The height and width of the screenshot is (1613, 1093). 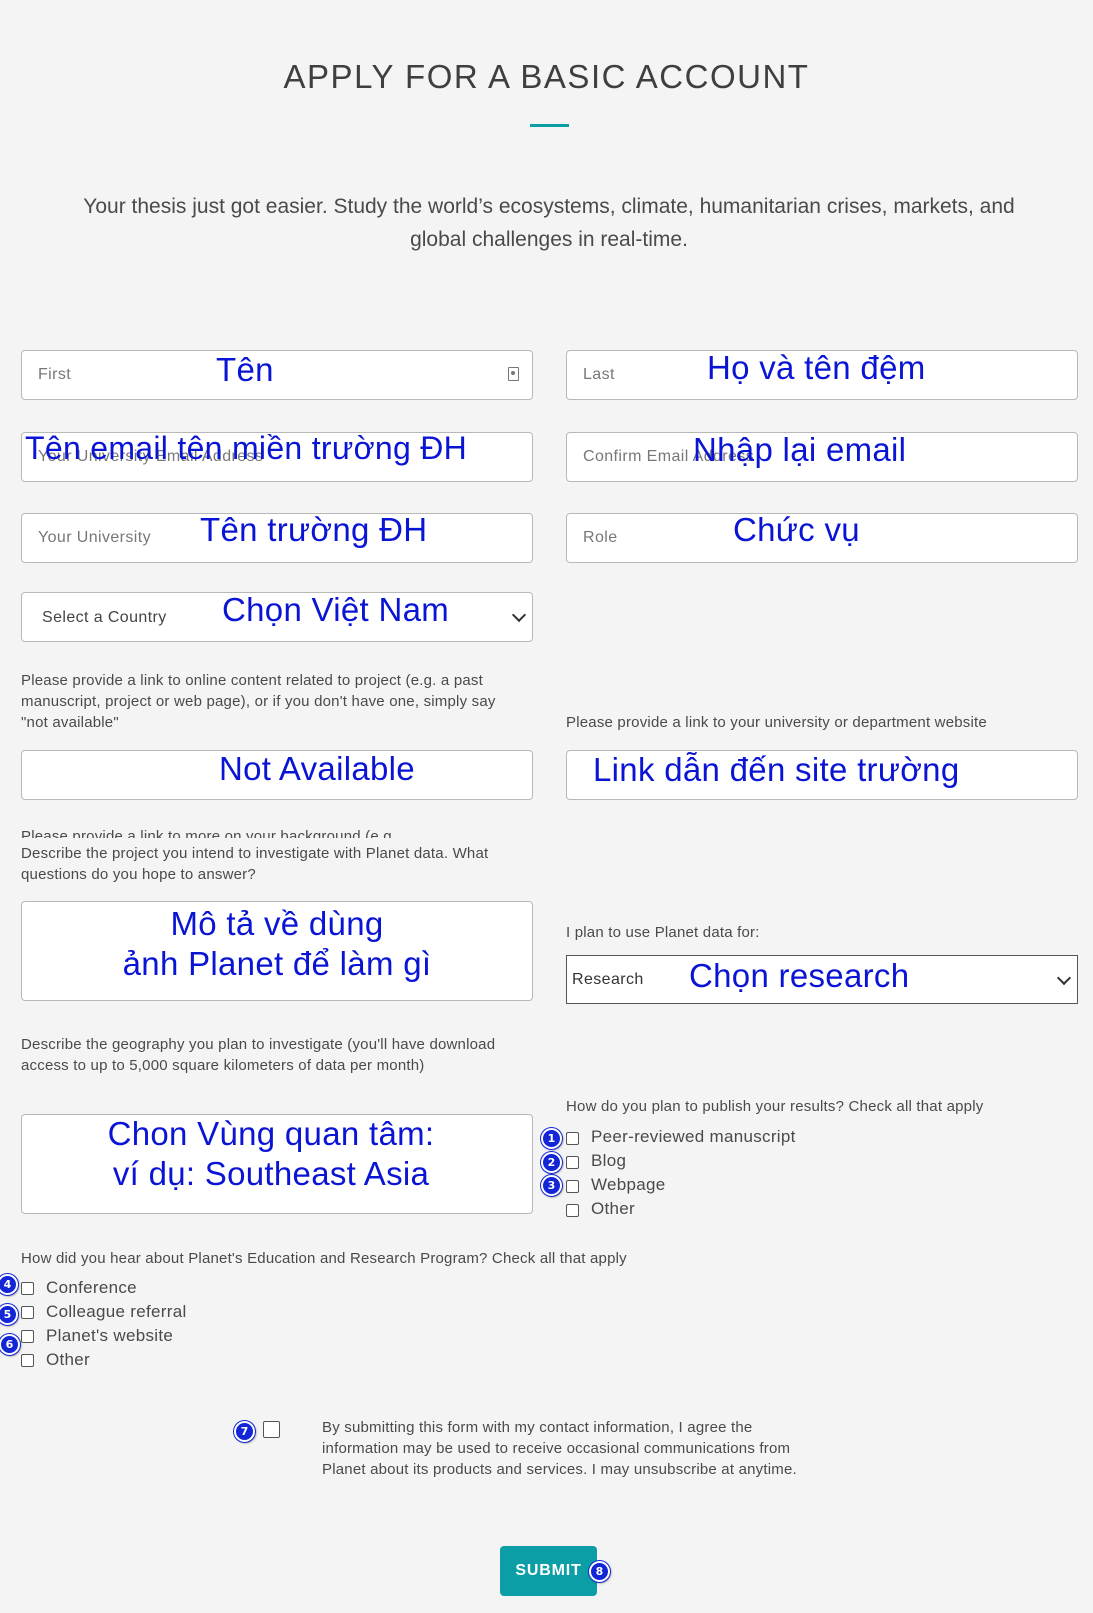 What do you see at coordinates (551, 1162) in the screenshot?
I see `step-badge-2: 2` at bounding box center [551, 1162].